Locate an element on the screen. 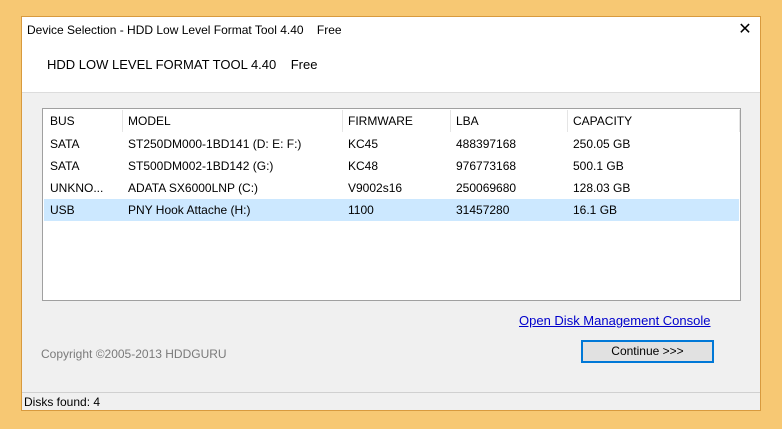  firmware-cell: KC48 is located at coordinates (363, 166).